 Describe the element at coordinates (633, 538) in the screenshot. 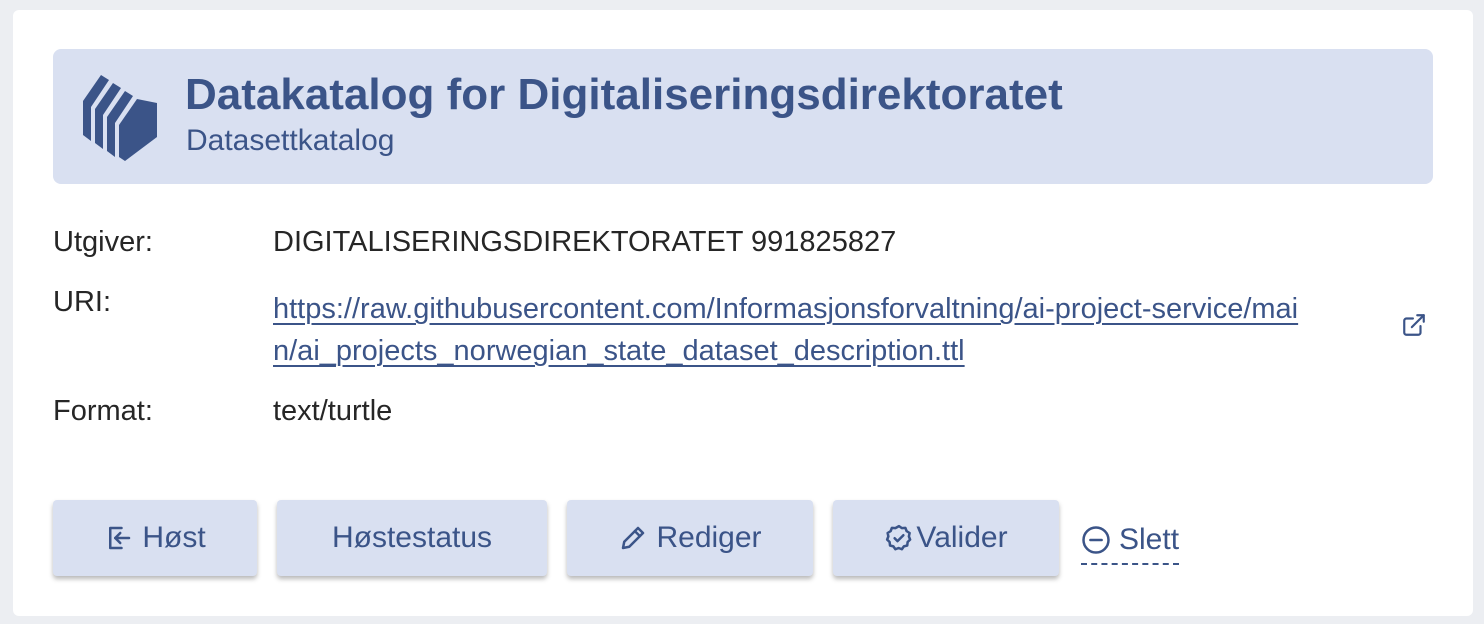

I see `pencil-icon` at that location.